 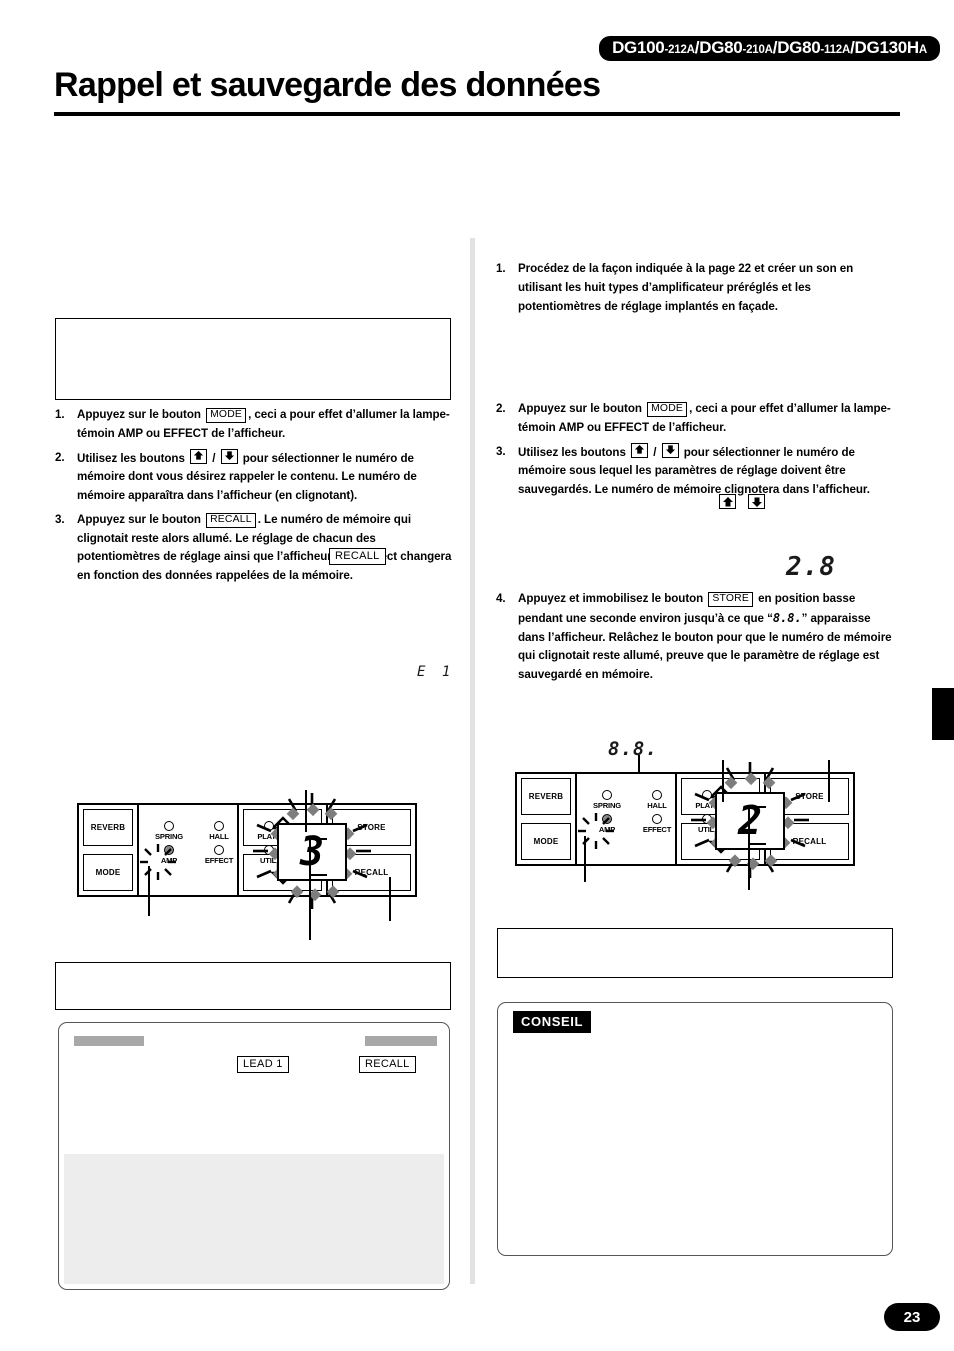 I want to click on left-panel-memory-display: 3, so click(x=312, y=852).